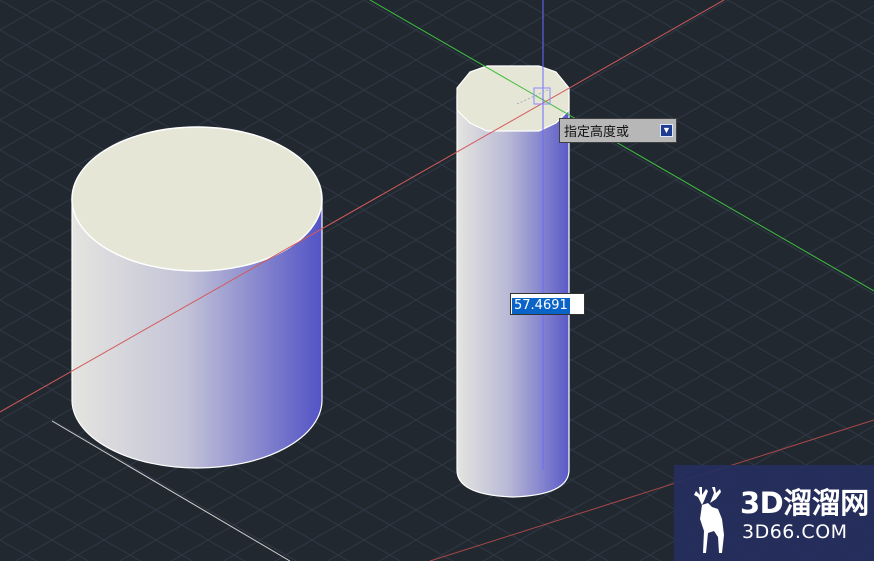 The image size is (874, 561). What do you see at coordinates (804, 503) in the screenshot?
I see `watermark-title: 3D溜溜网` at bounding box center [804, 503].